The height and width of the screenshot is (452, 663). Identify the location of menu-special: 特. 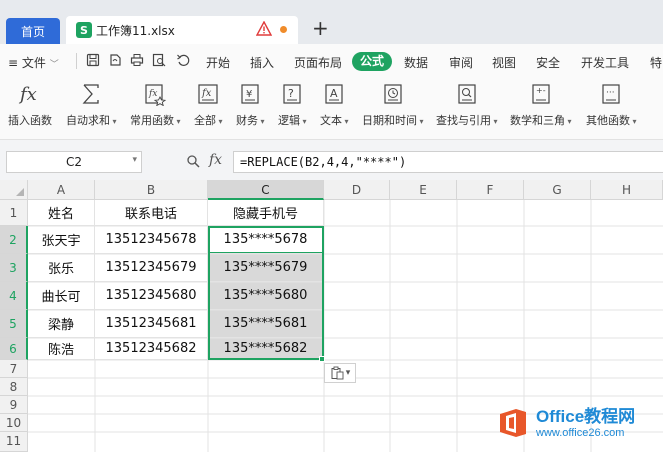
(656, 62).